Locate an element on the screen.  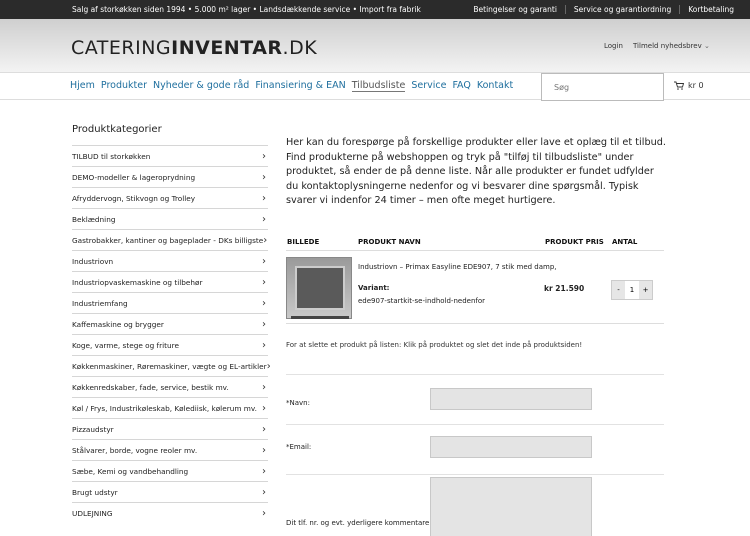
link-terms: Betingelser og garanti is located at coordinates (515, 9).